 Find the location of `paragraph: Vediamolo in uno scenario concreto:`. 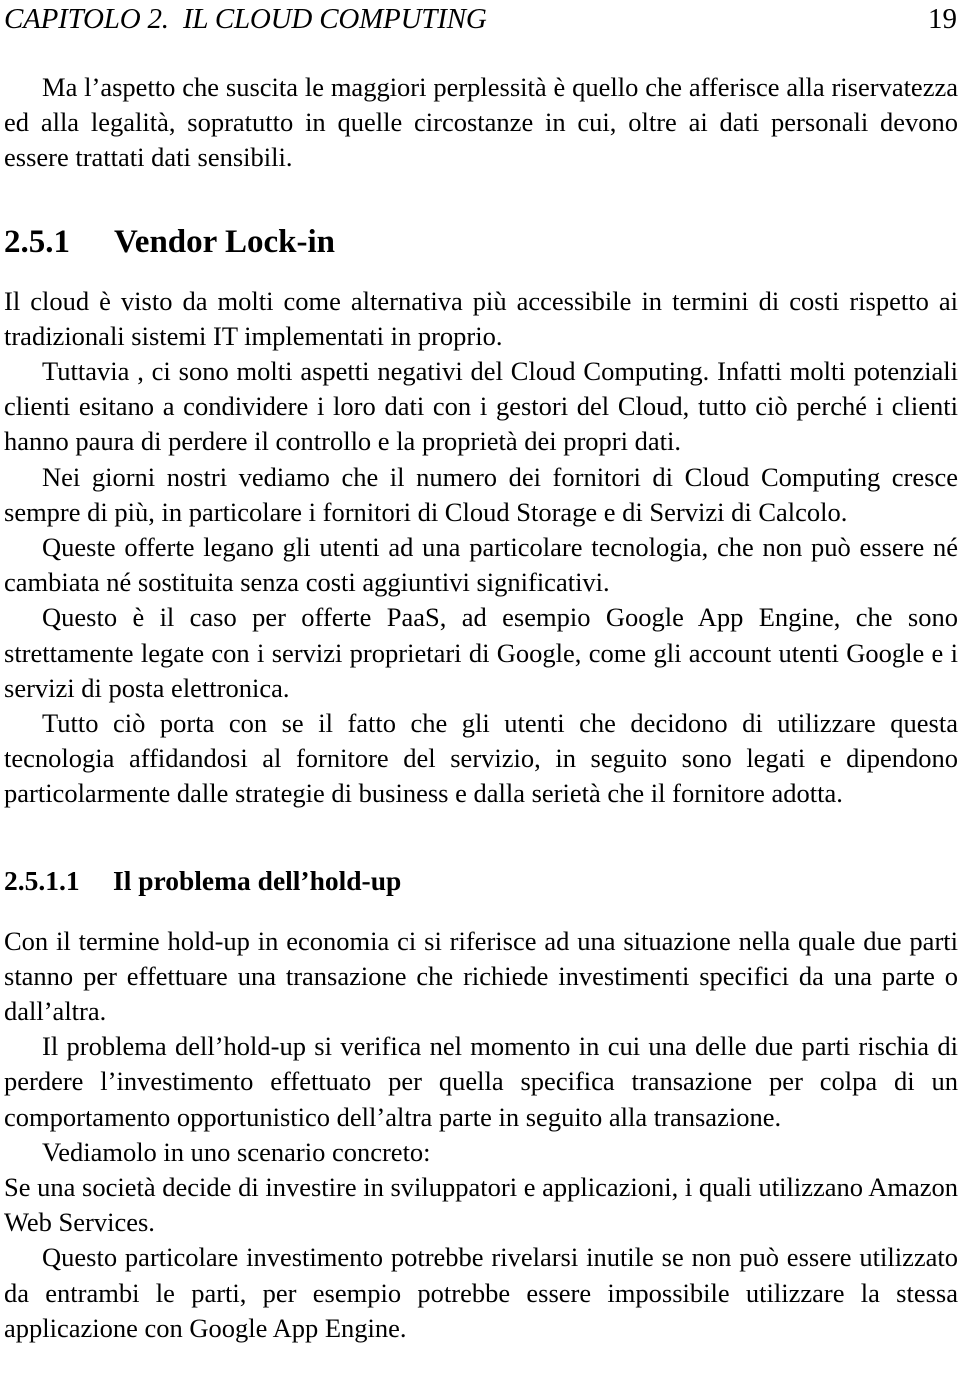

paragraph: Vediamolo in uno scenario concreto: is located at coordinates (236, 1151).